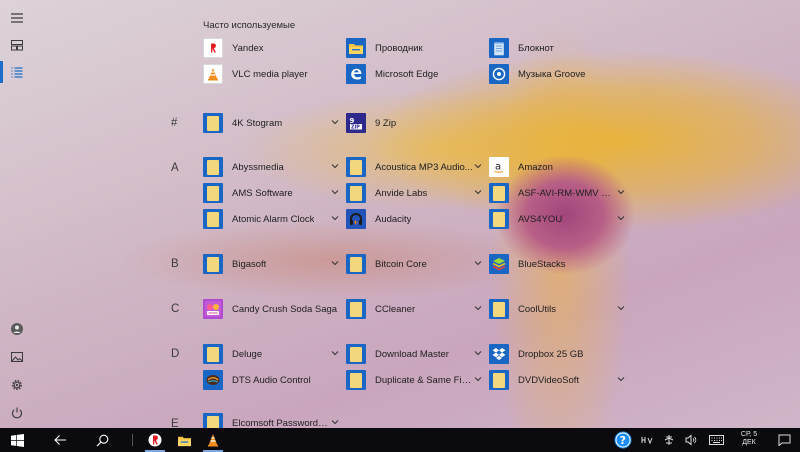  I want to click on app-label: DTS Audio Control, so click(271, 380).